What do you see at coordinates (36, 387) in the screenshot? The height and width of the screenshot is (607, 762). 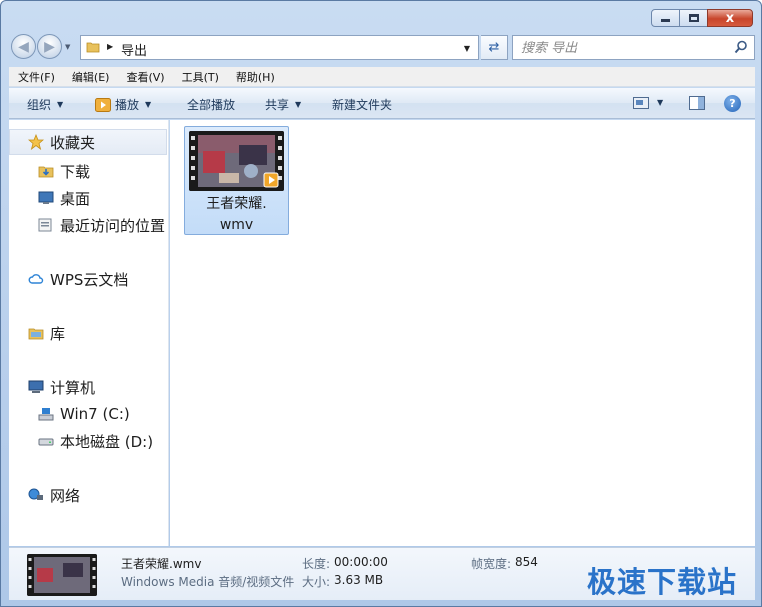 I see `computer-icon` at bounding box center [36, 387].